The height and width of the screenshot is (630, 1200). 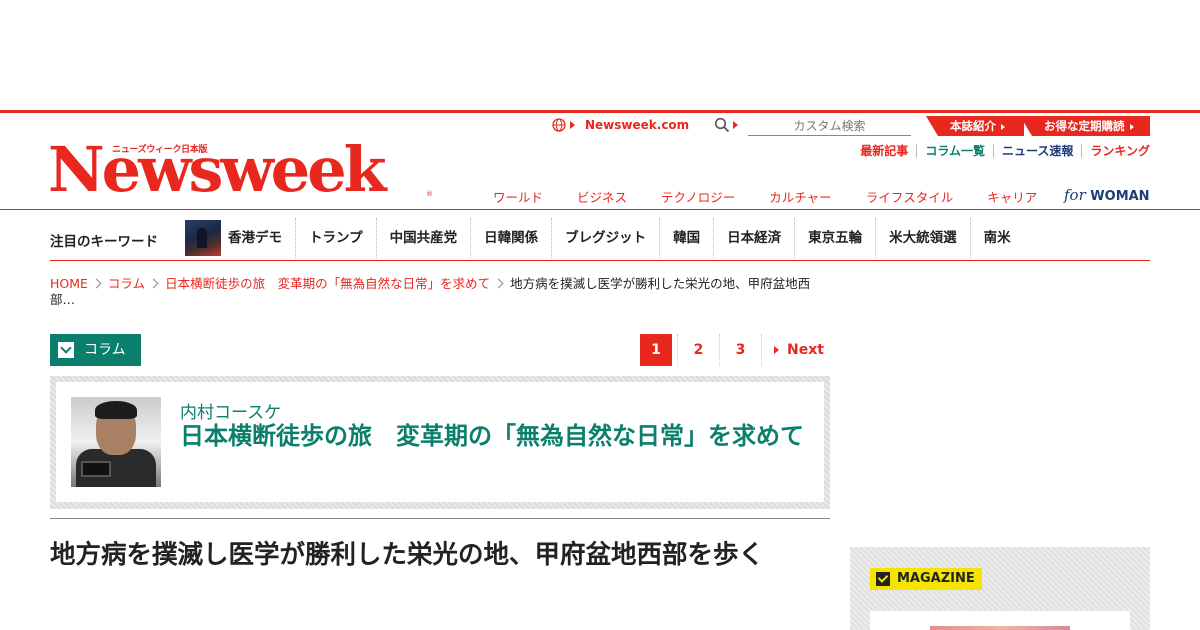 What do you see at coordinates (686, 238) in the screenshot?
I see `keyword-item: 韓国` at bounding box center [686, 238].